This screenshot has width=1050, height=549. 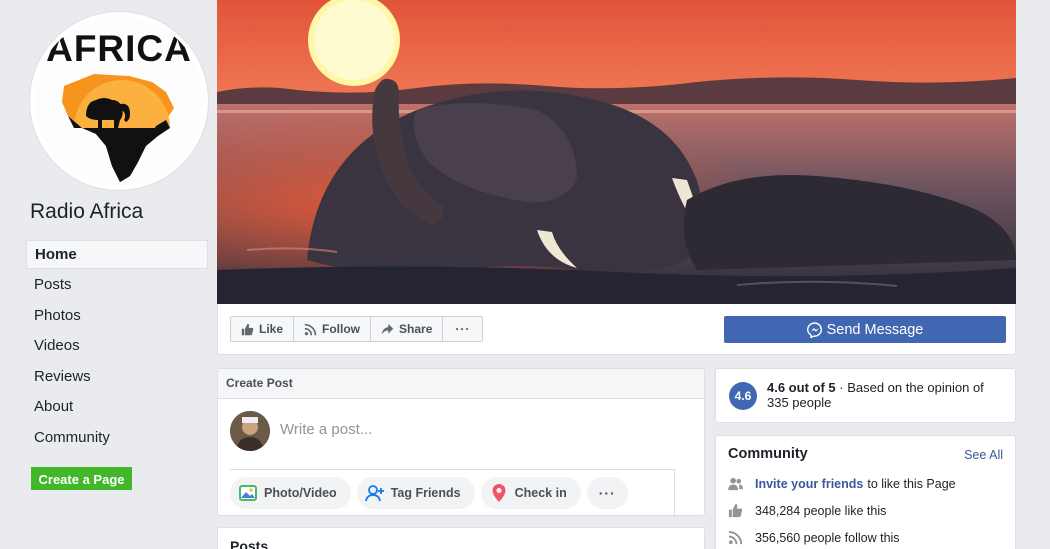 I want to click on tag-friends-label: Tag Friends, so click(x=425, y=493).